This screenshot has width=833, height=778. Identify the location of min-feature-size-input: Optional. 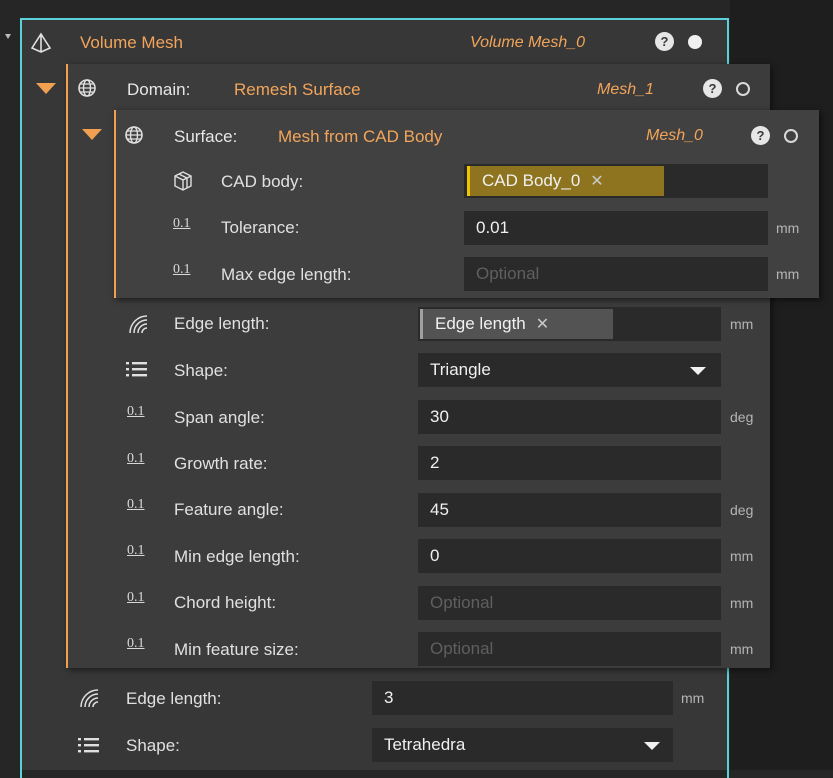
(569, 649).